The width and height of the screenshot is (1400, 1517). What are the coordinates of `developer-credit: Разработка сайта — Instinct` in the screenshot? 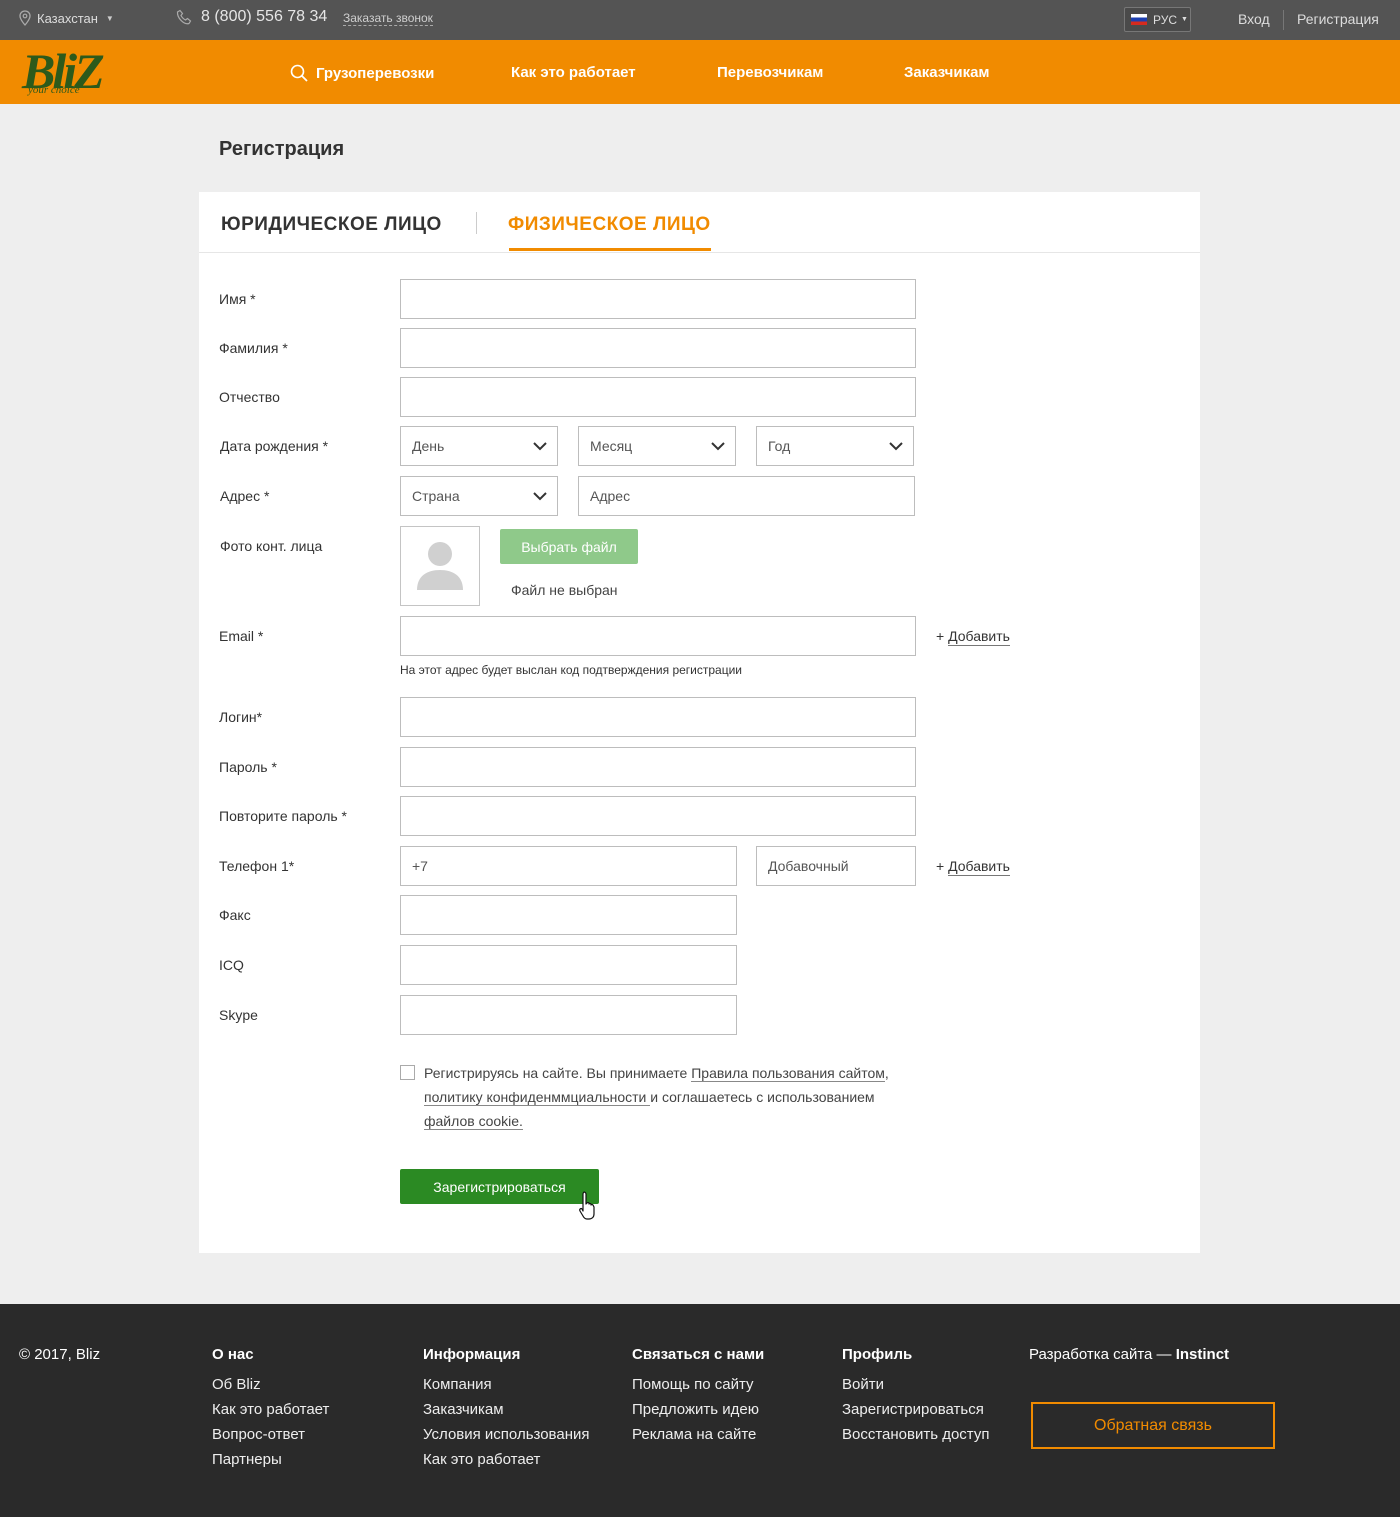 It's located at (1129, 1354).